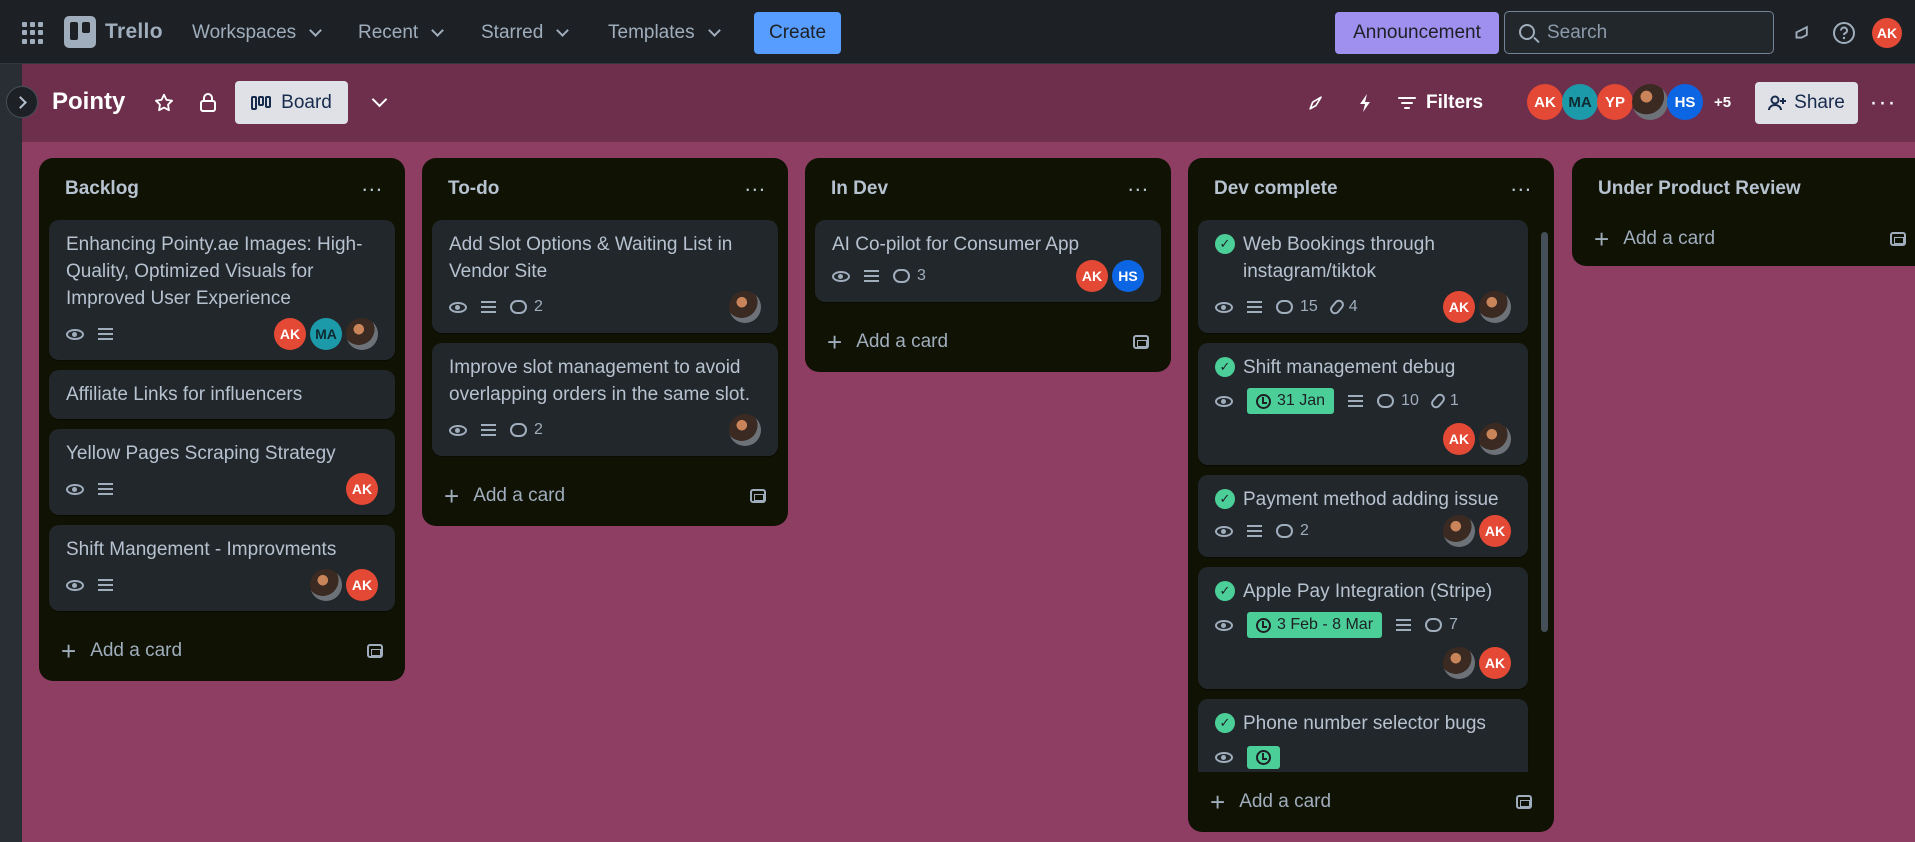 This screenshot has height=842, width=1915. Describe the element at coordinates (1315, 625) in the screenshot. I see `due-date-badge: 3 Feb - 8 Mar` at that location.